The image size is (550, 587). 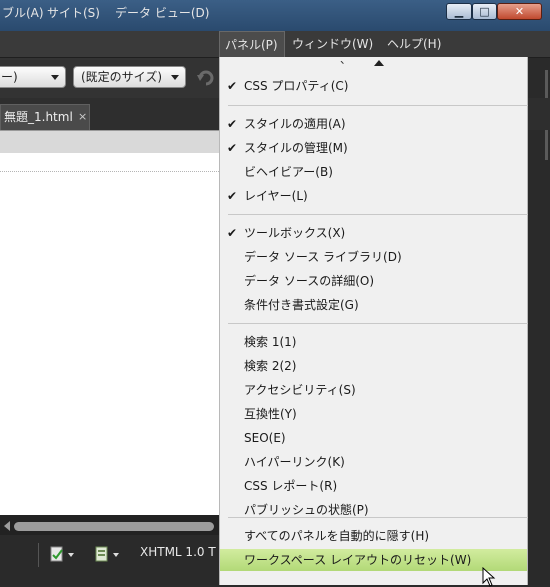 I want to click on panel-menu-item-label: 条件付き書式設定(G), so click(x=301, y=305).